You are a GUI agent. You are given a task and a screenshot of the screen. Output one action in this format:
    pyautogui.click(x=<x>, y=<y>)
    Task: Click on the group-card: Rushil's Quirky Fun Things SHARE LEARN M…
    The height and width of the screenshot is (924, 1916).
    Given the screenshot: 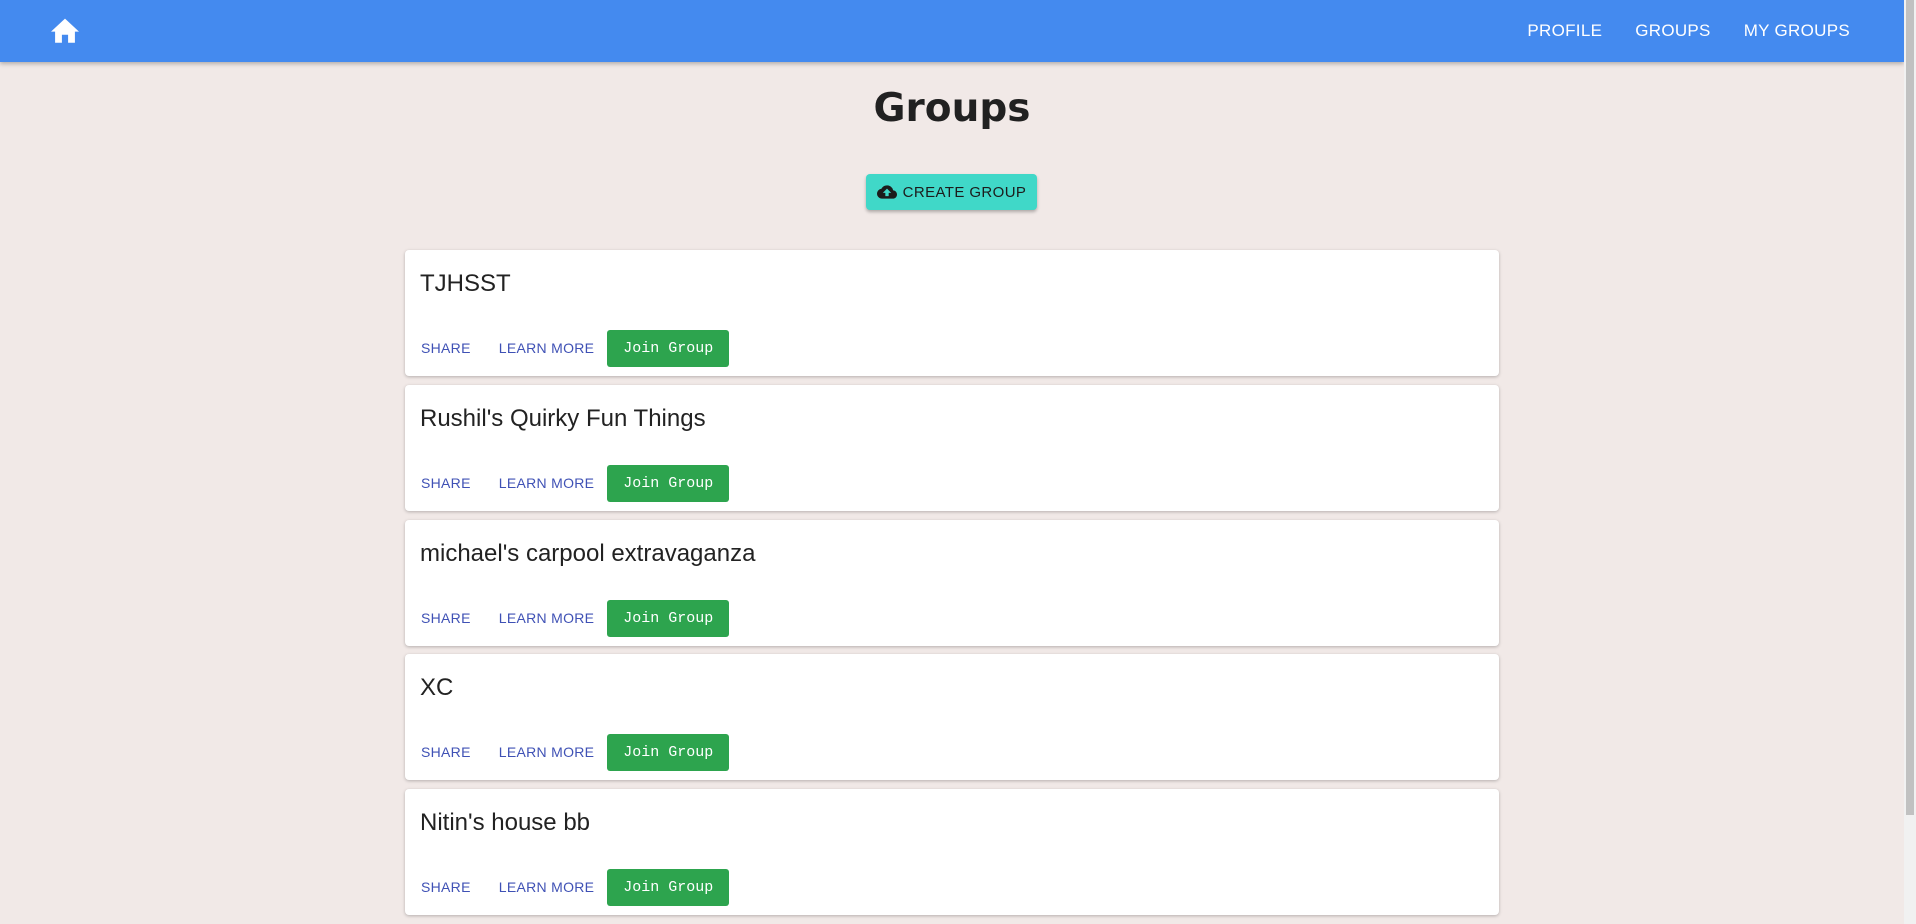 What is the action you would take?
    pyautogui.click(x=952, y=448)
    